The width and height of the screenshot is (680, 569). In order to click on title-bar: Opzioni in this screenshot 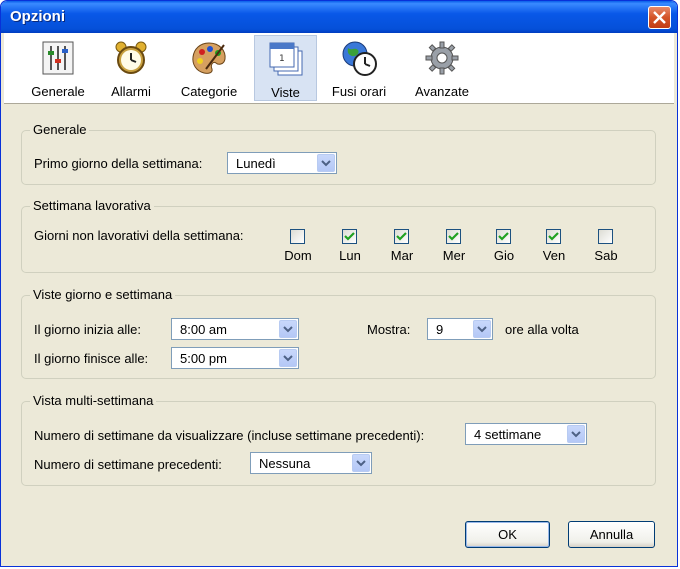, I will do `click(339, 17)`.